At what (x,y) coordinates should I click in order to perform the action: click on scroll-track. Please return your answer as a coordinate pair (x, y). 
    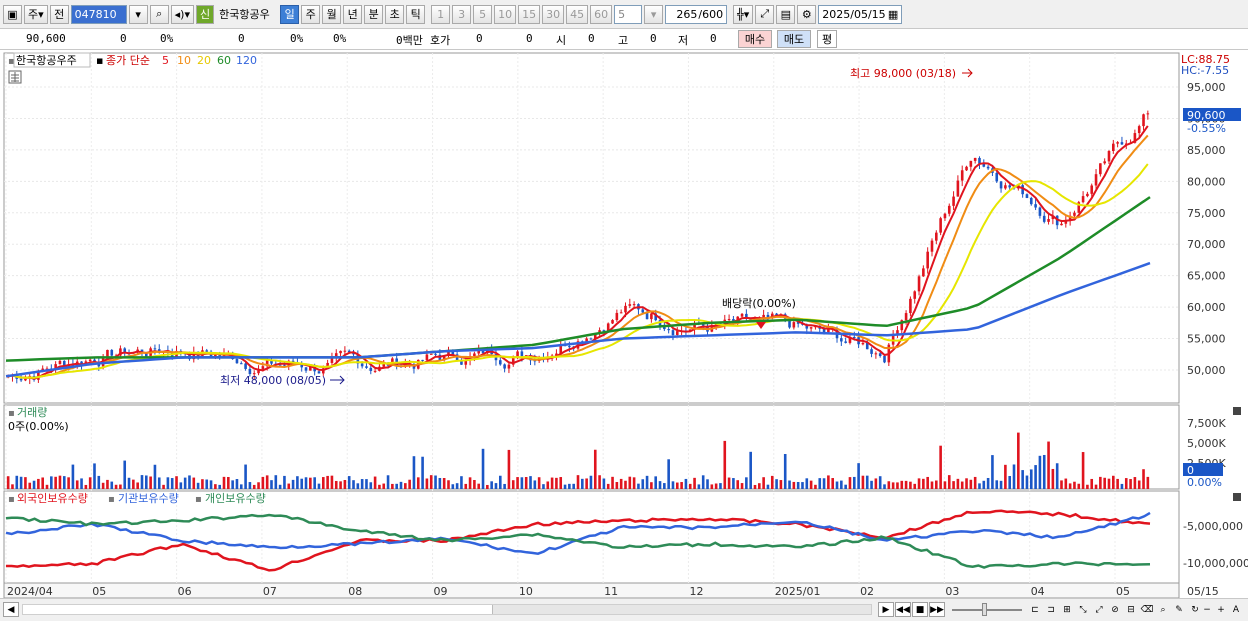
    Looking at the image, I should click on (447, 609).